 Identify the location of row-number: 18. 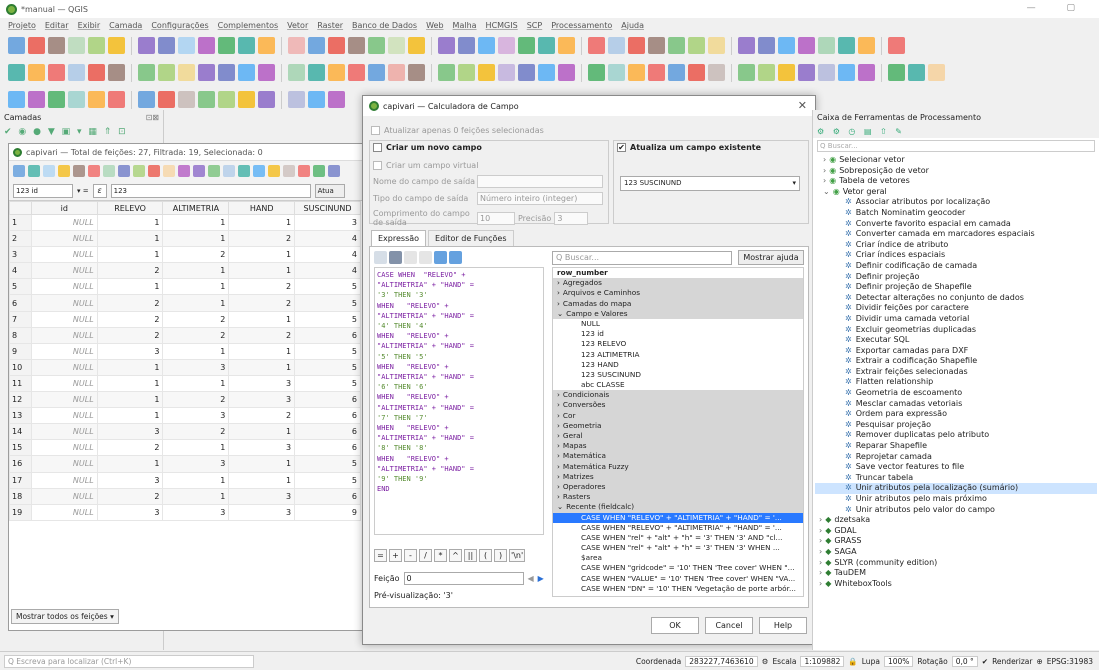
(20, 496).